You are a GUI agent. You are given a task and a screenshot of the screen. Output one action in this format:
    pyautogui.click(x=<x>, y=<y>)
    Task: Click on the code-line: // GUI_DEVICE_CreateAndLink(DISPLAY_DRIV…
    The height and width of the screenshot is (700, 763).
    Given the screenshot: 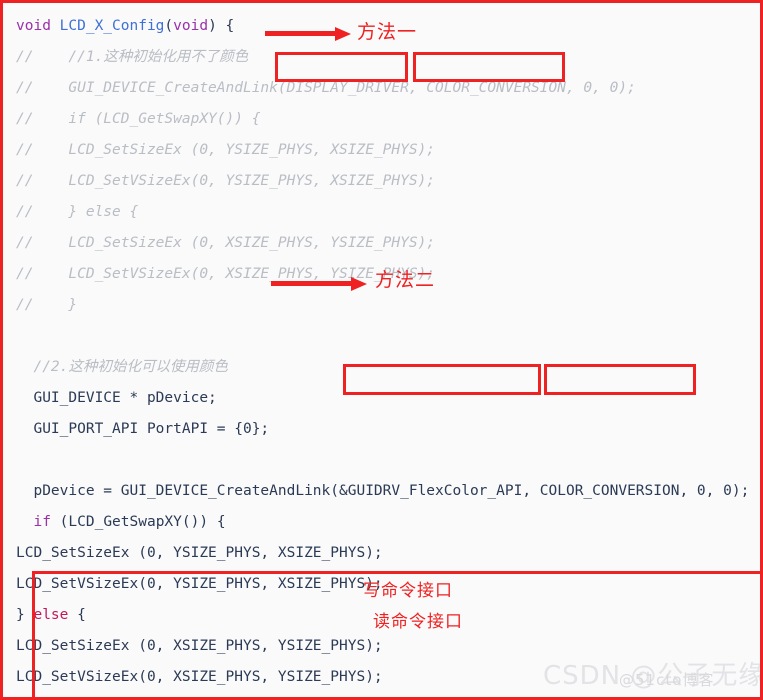 What is the action you would take?
    pyautogui.click(x=326, y=88)
    